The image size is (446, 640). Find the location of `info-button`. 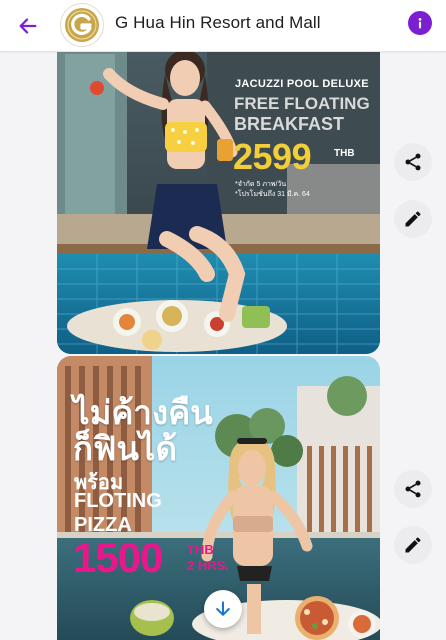

info-button is located at coordinates (420, 23).